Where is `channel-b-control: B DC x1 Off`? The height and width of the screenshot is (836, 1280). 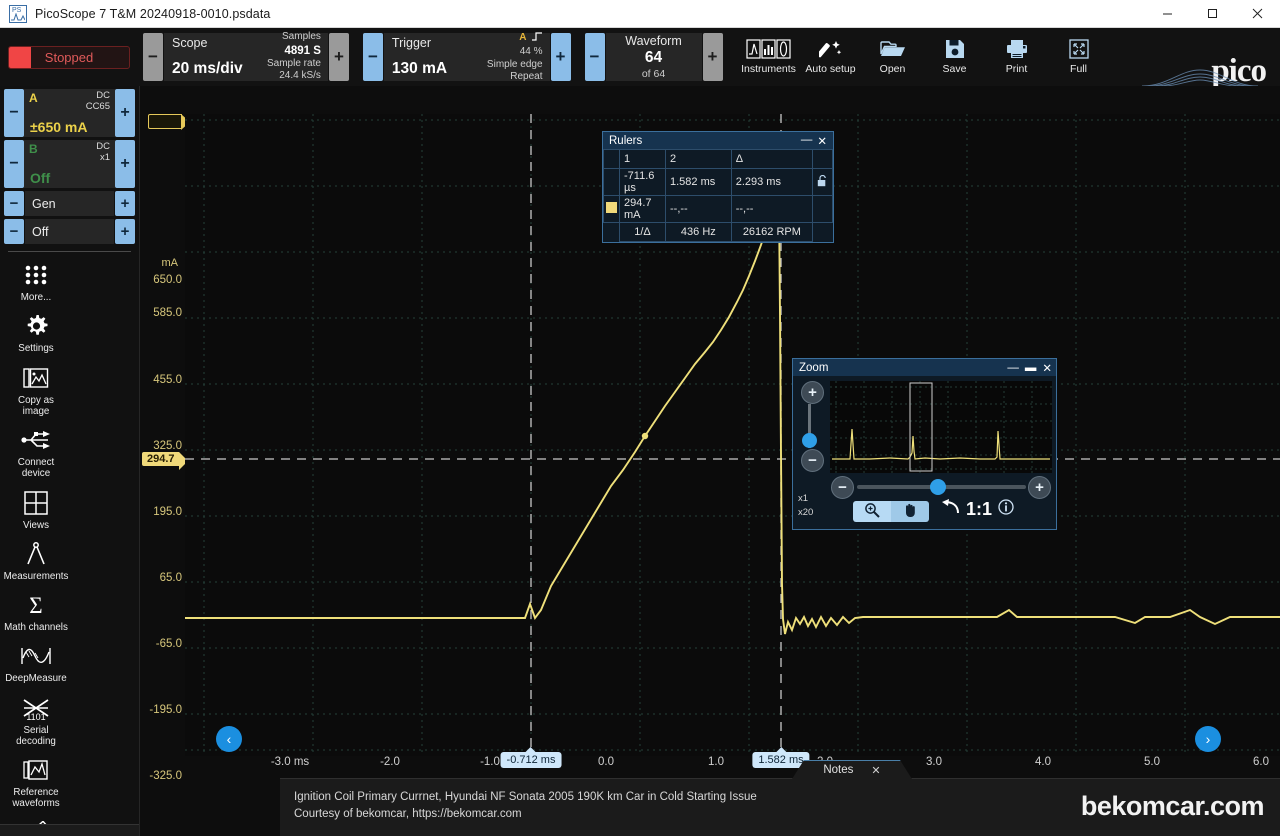 channel-b-control: B DC x1 Off is located at coordinates (69, 164).